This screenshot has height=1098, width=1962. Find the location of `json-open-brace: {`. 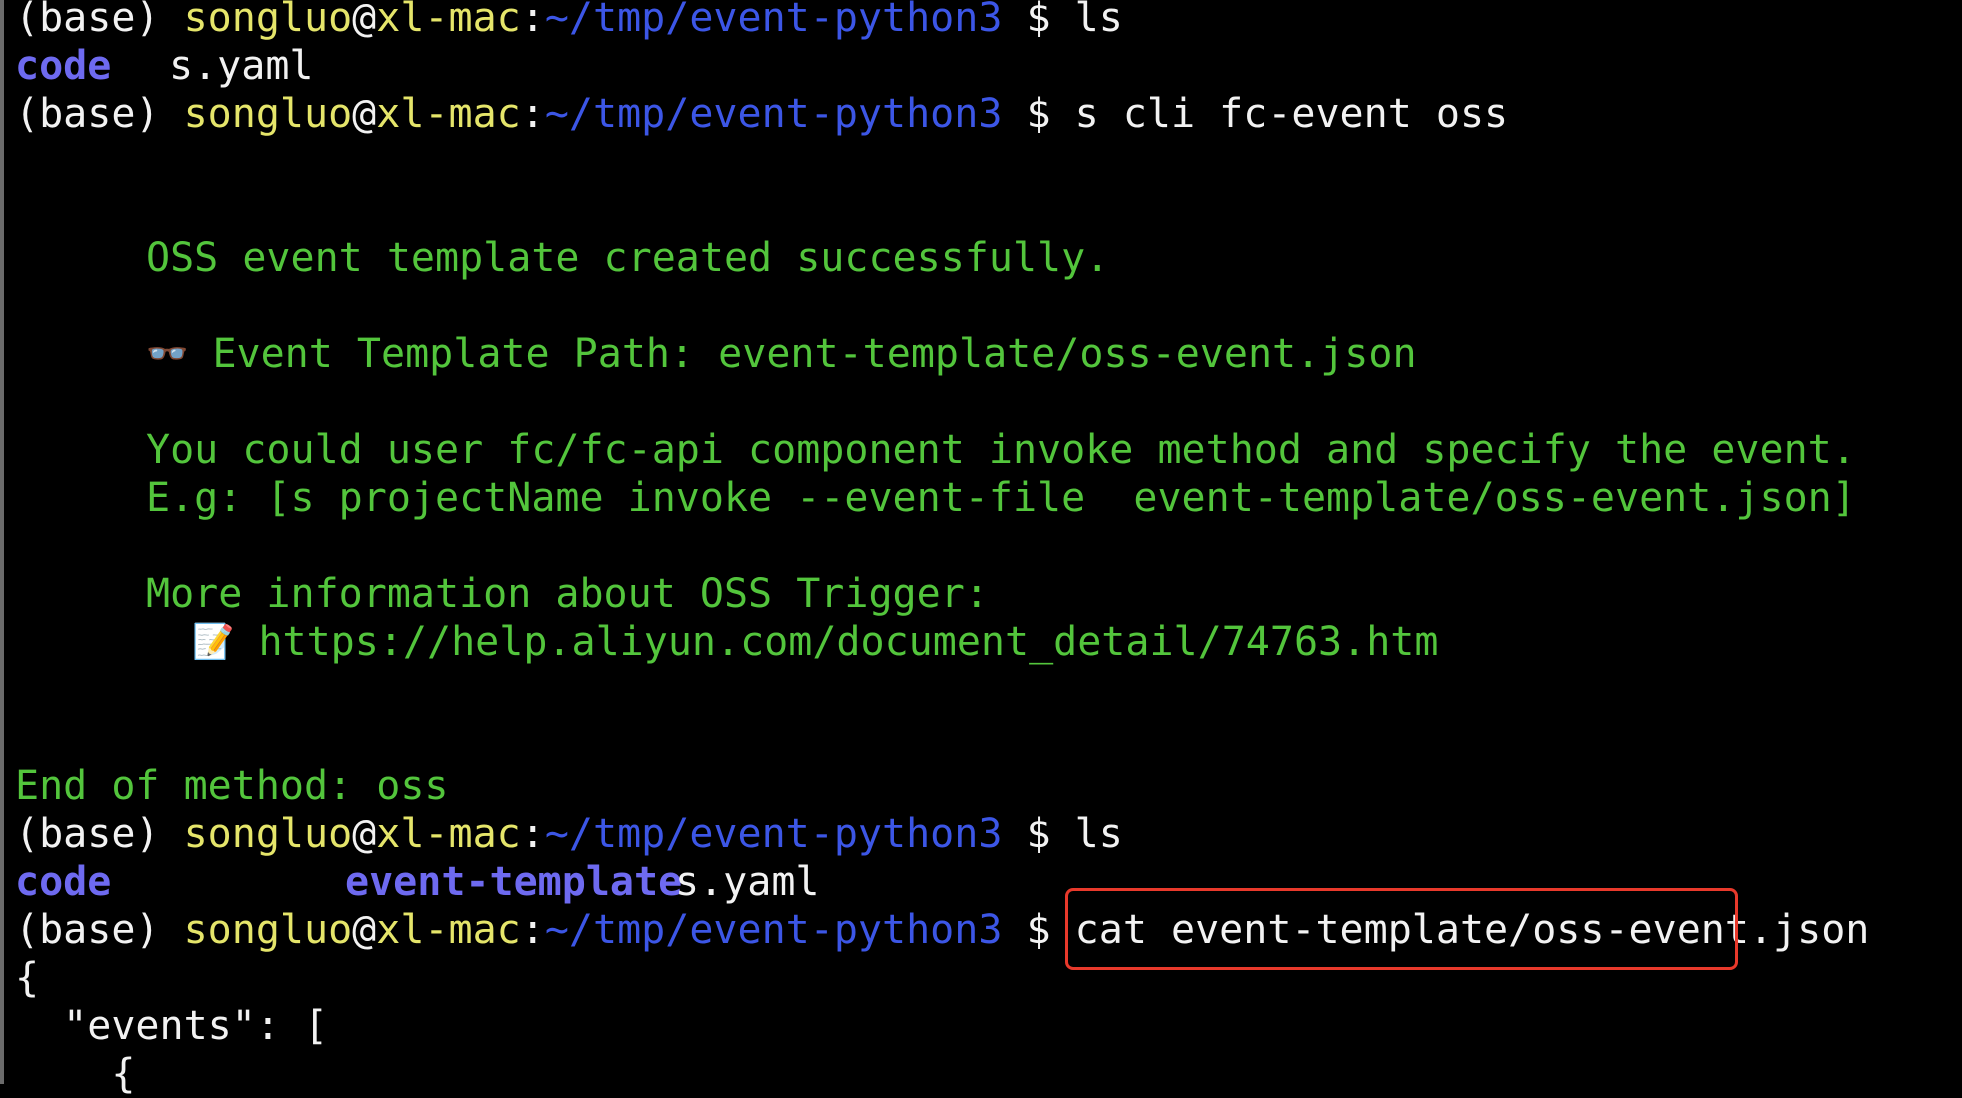

json-open-brace: { is located at coordinates (27, 978).